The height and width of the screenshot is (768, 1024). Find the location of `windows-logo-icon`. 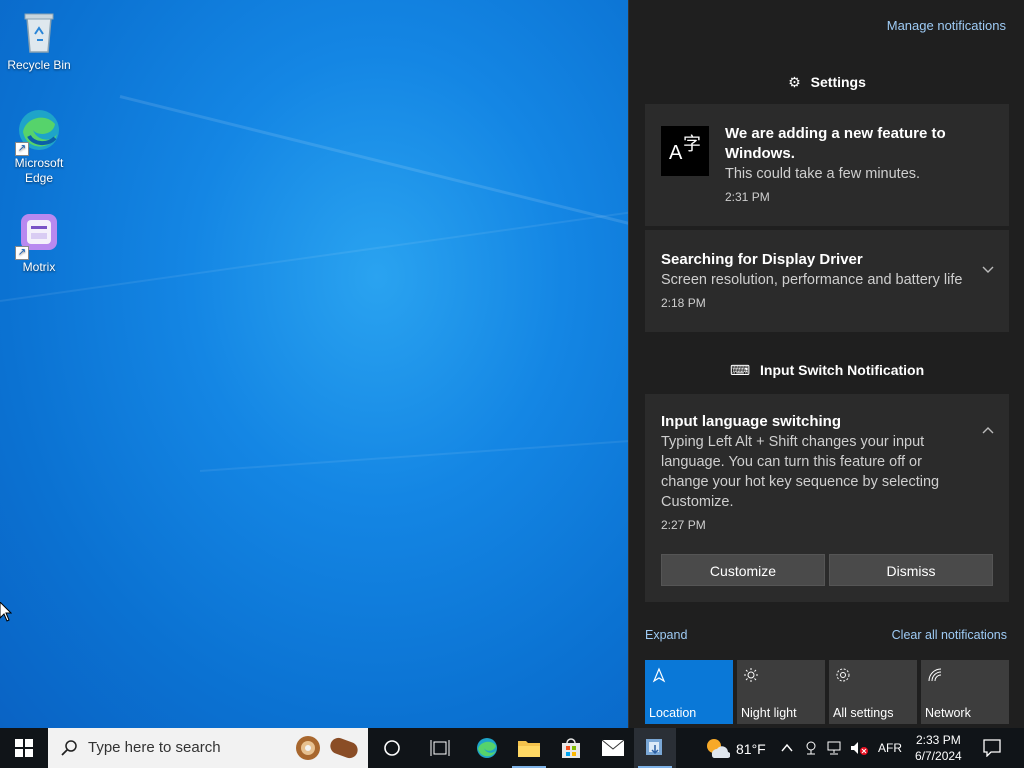

windows-logo-icon is located at coordinates (24, 748).